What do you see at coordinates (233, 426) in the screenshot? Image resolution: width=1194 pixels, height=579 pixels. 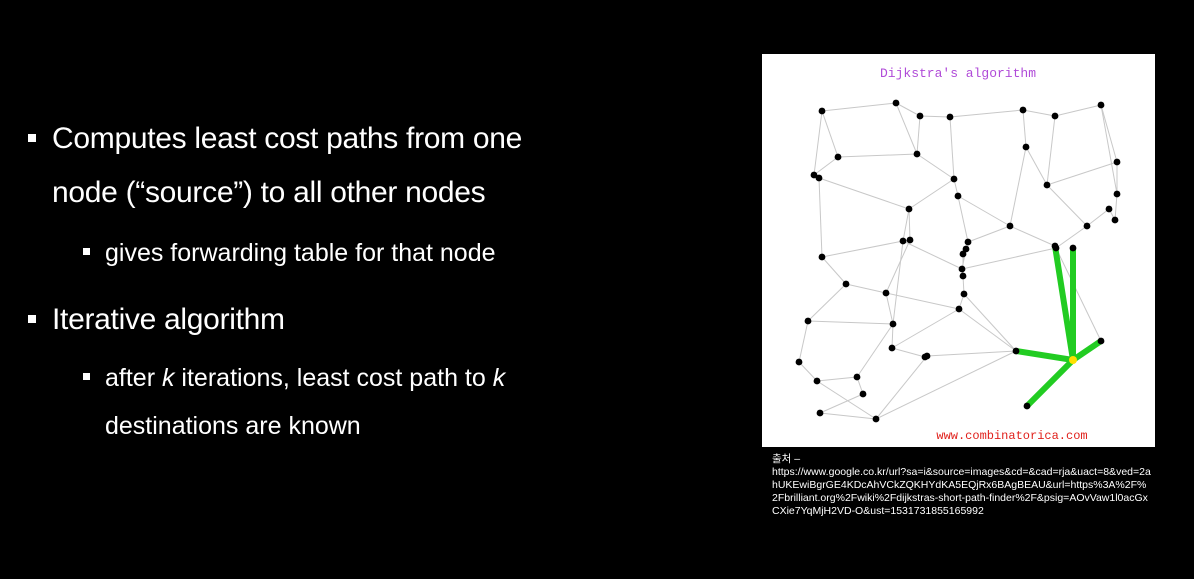 I see `subbullet-text-line2: destinations are known` at bounding box center [233, 426].